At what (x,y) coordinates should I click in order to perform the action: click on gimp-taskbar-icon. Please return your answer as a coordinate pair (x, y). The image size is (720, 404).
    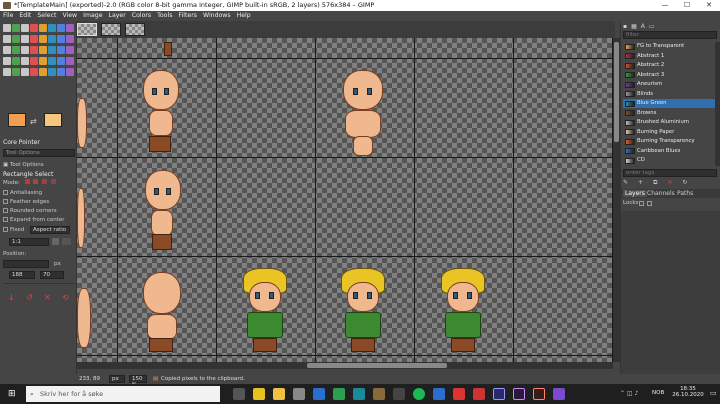
    Looking at the image, I should click on (379, 394).